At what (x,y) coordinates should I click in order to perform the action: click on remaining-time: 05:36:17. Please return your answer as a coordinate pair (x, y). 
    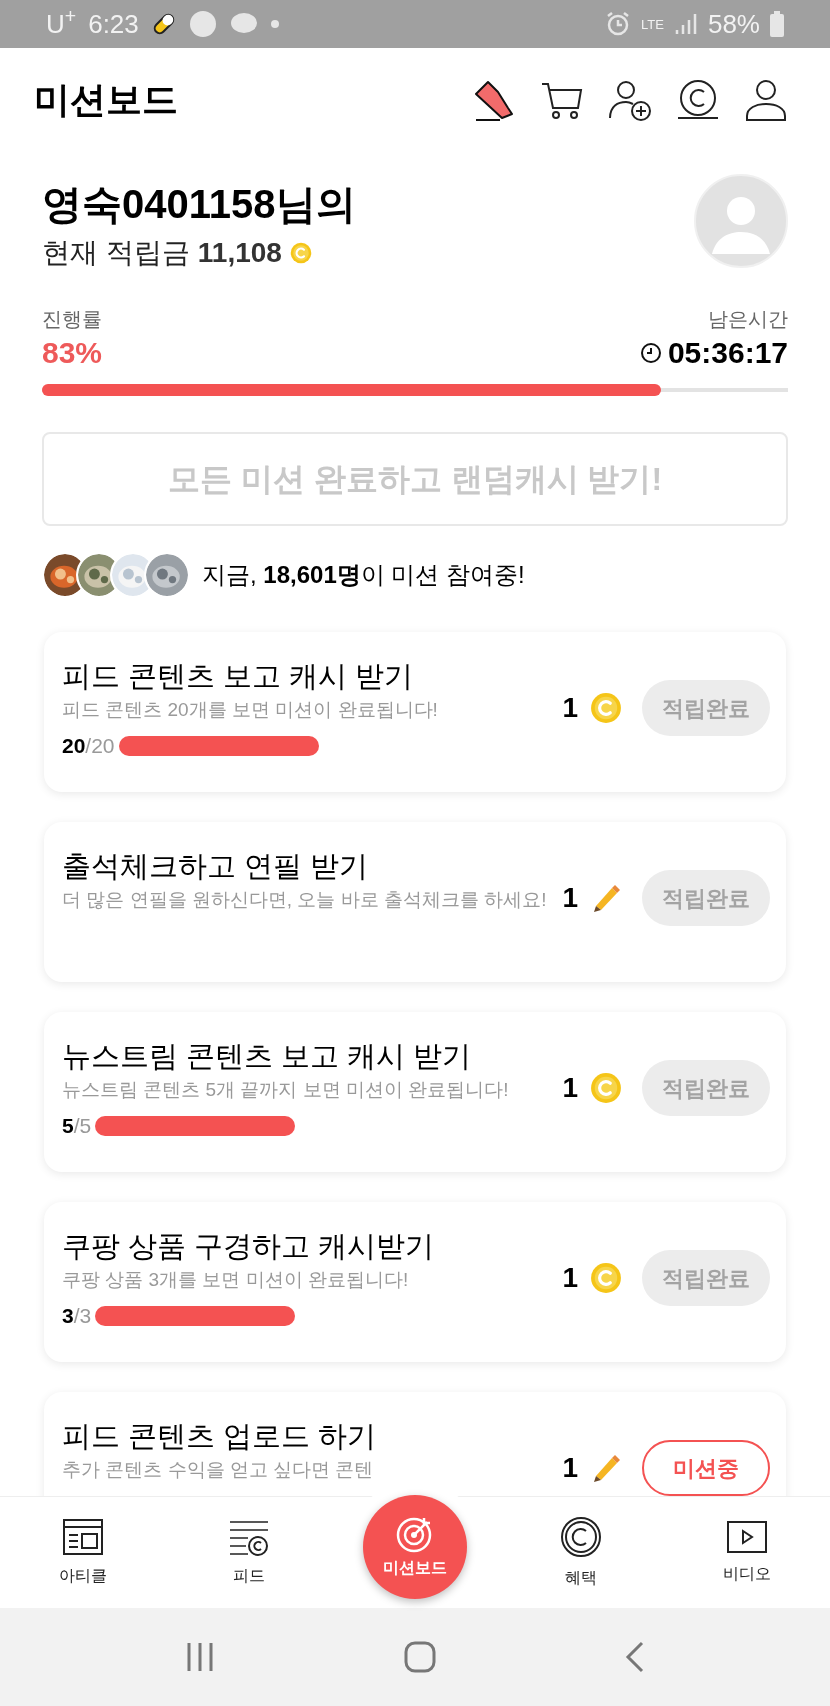
    Looking at the image, I should click on (727, 353).